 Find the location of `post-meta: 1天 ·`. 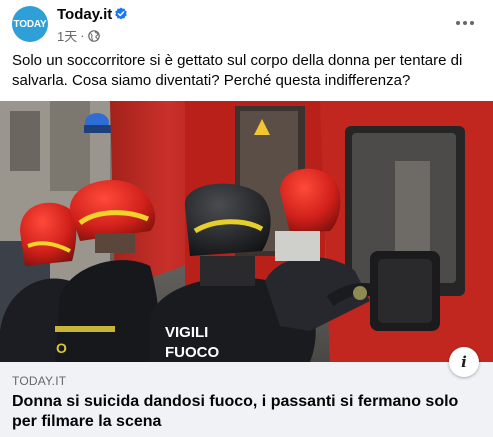

post-meta: 1天 · is located at coordinates (78, 35).